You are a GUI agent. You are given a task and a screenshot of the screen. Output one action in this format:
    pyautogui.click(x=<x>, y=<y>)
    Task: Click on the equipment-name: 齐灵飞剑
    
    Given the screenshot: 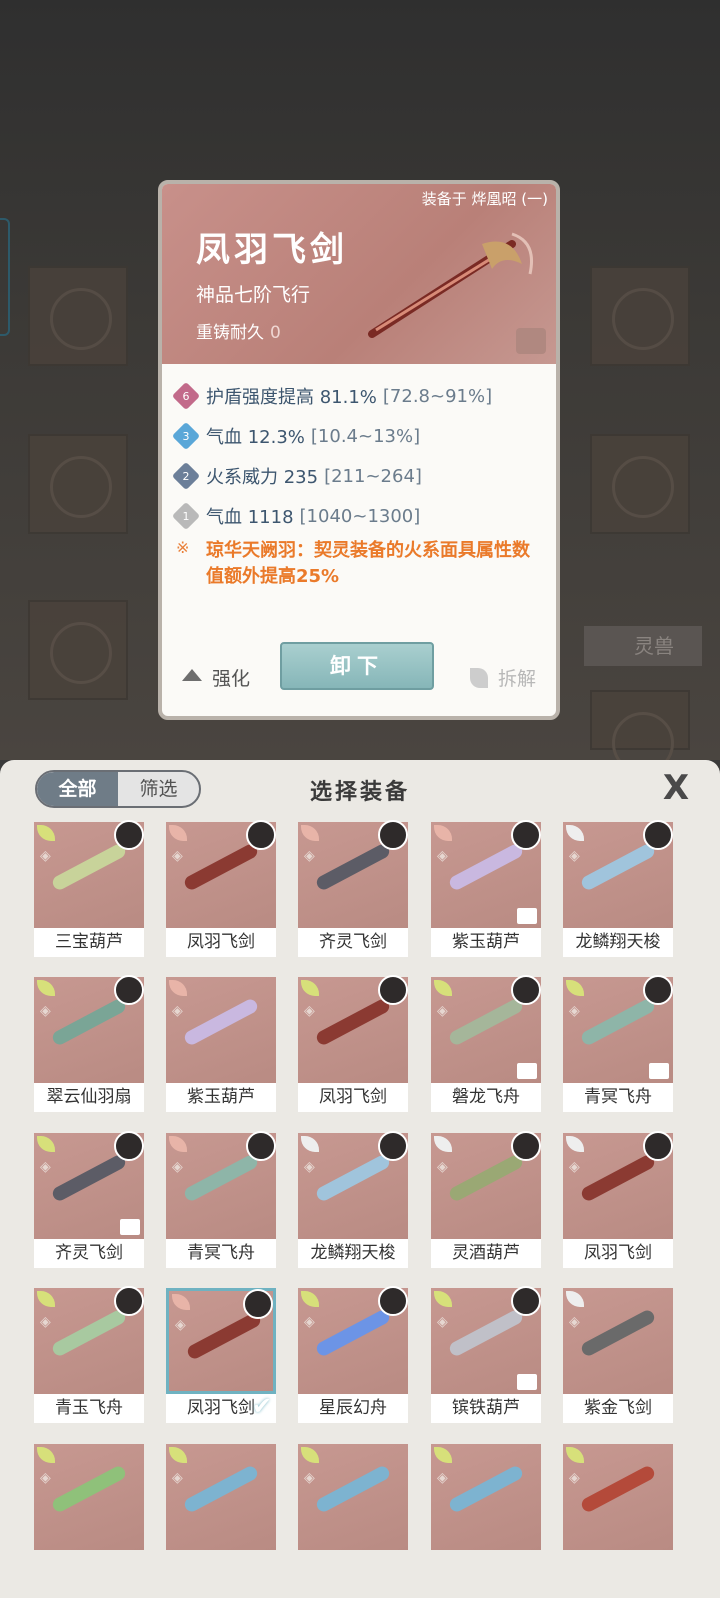 What is the action you would take?
    pyautogui.click(x=89, y=1253)
    